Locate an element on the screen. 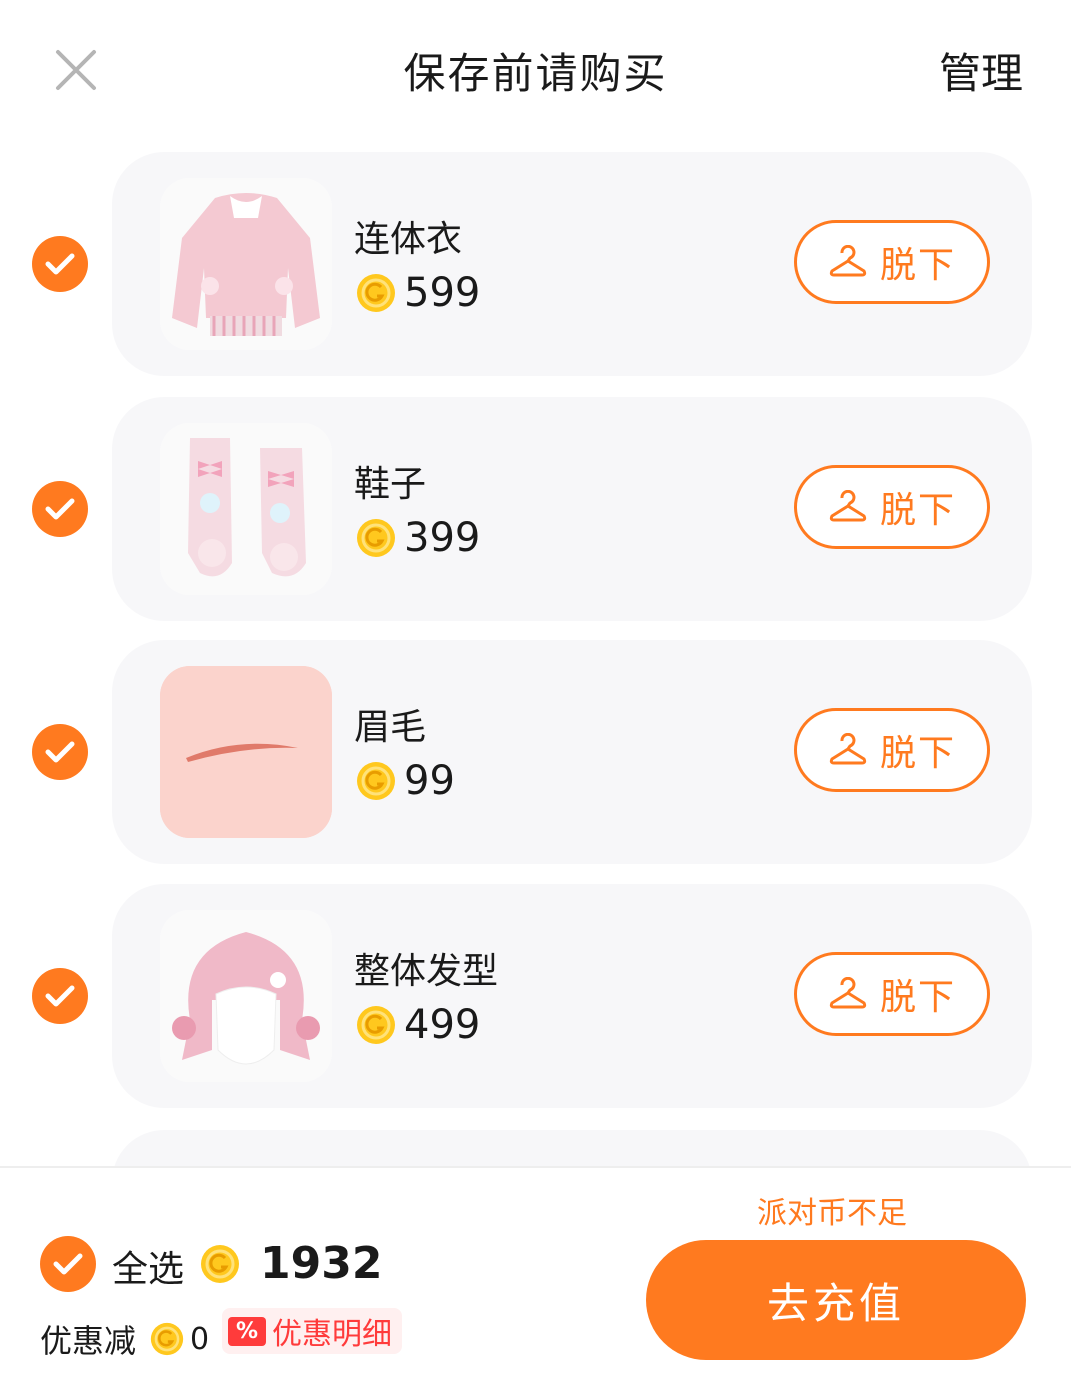 The width and height of the screenshot is (1071, 1400). item-thumbnail-onesie is located at coordinates (246, 264).